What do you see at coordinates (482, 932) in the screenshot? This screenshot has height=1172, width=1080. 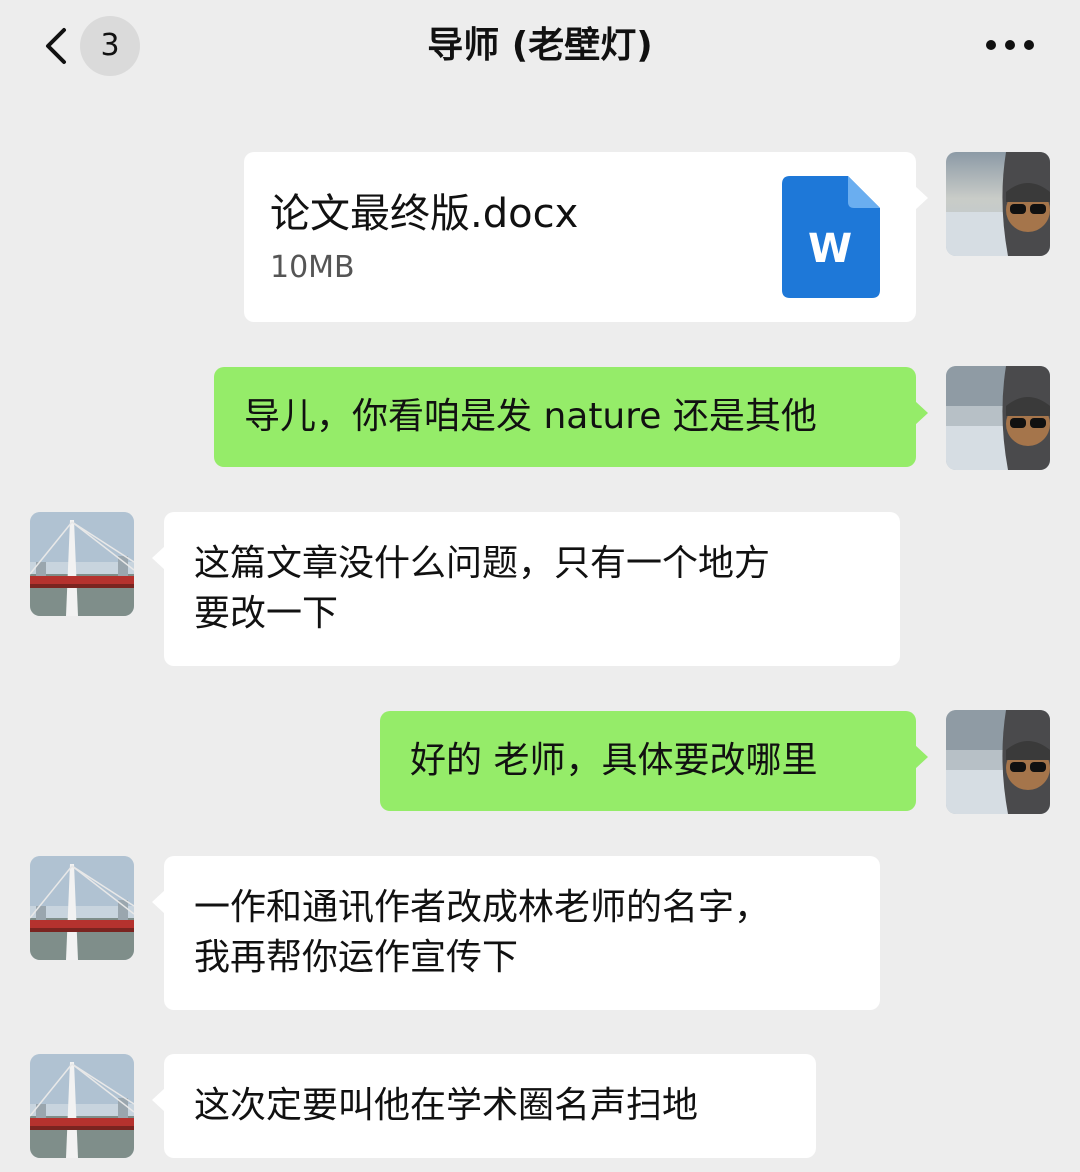 I see `message-text: 一作和通讯作者改成林老师的名字， 我再帮你运作宣传下` at bounding box center [482, 932].